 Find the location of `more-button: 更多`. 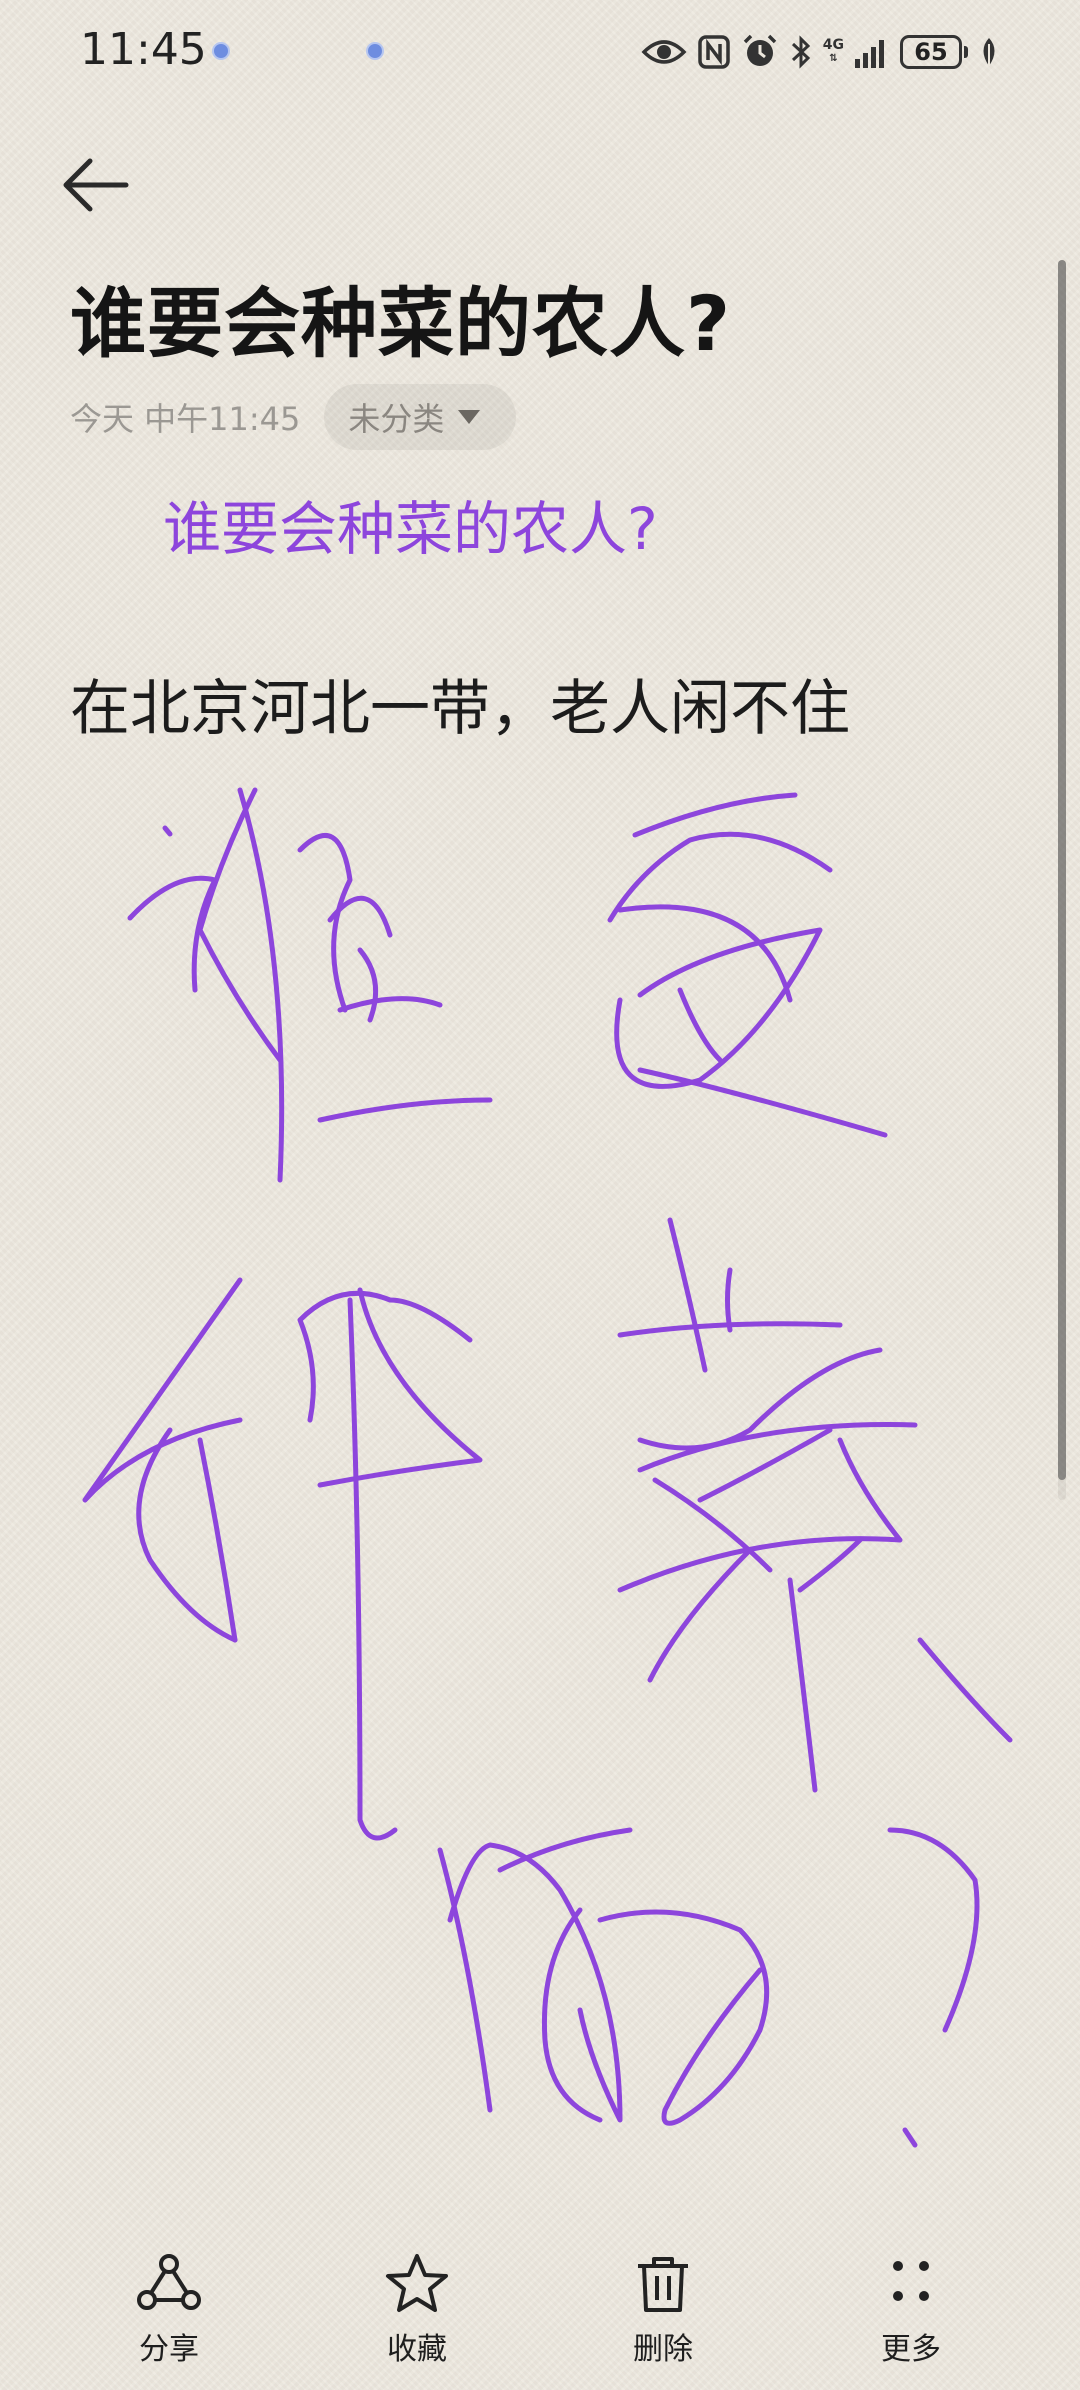

more-button: 更多 is located at coordinates (911, 2310).